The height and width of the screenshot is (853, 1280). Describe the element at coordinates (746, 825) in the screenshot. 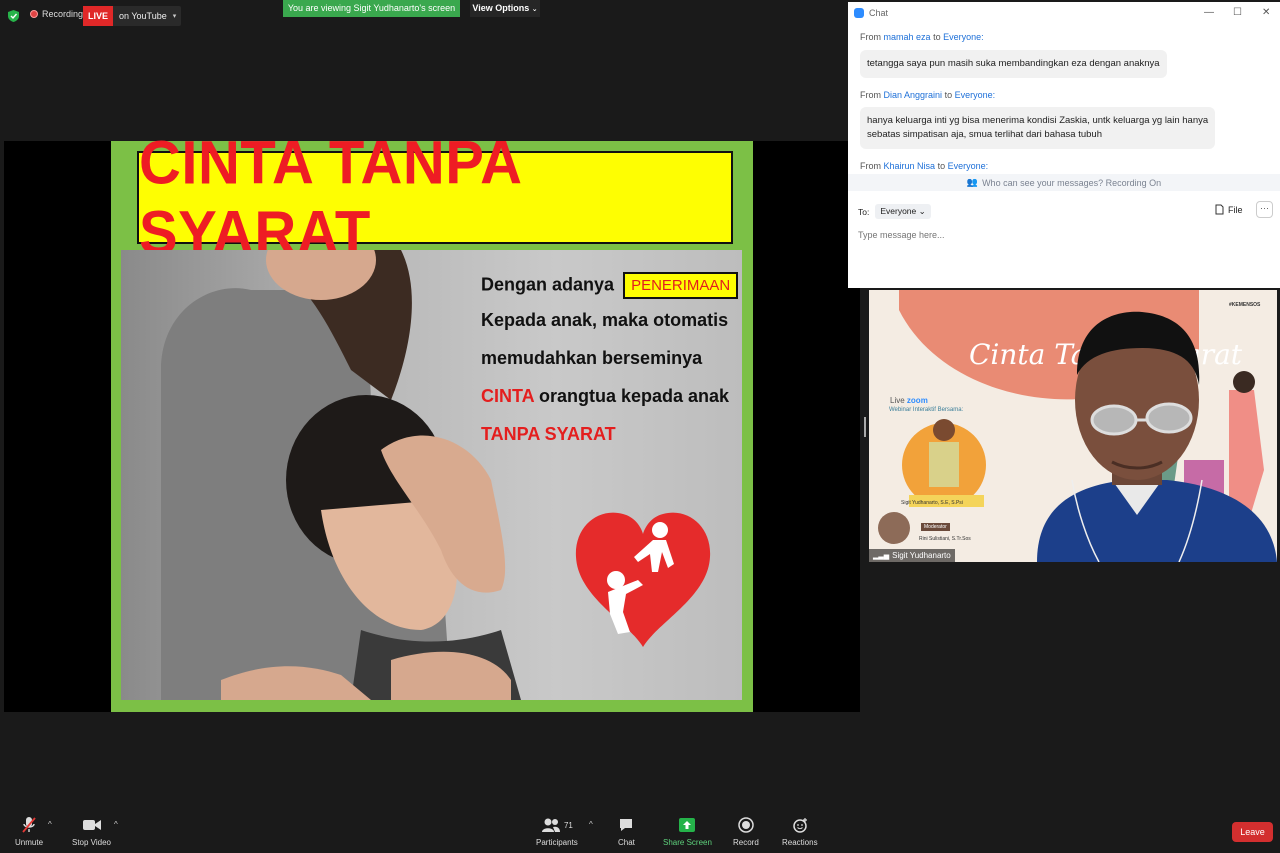

I see `record-icon` at that location.